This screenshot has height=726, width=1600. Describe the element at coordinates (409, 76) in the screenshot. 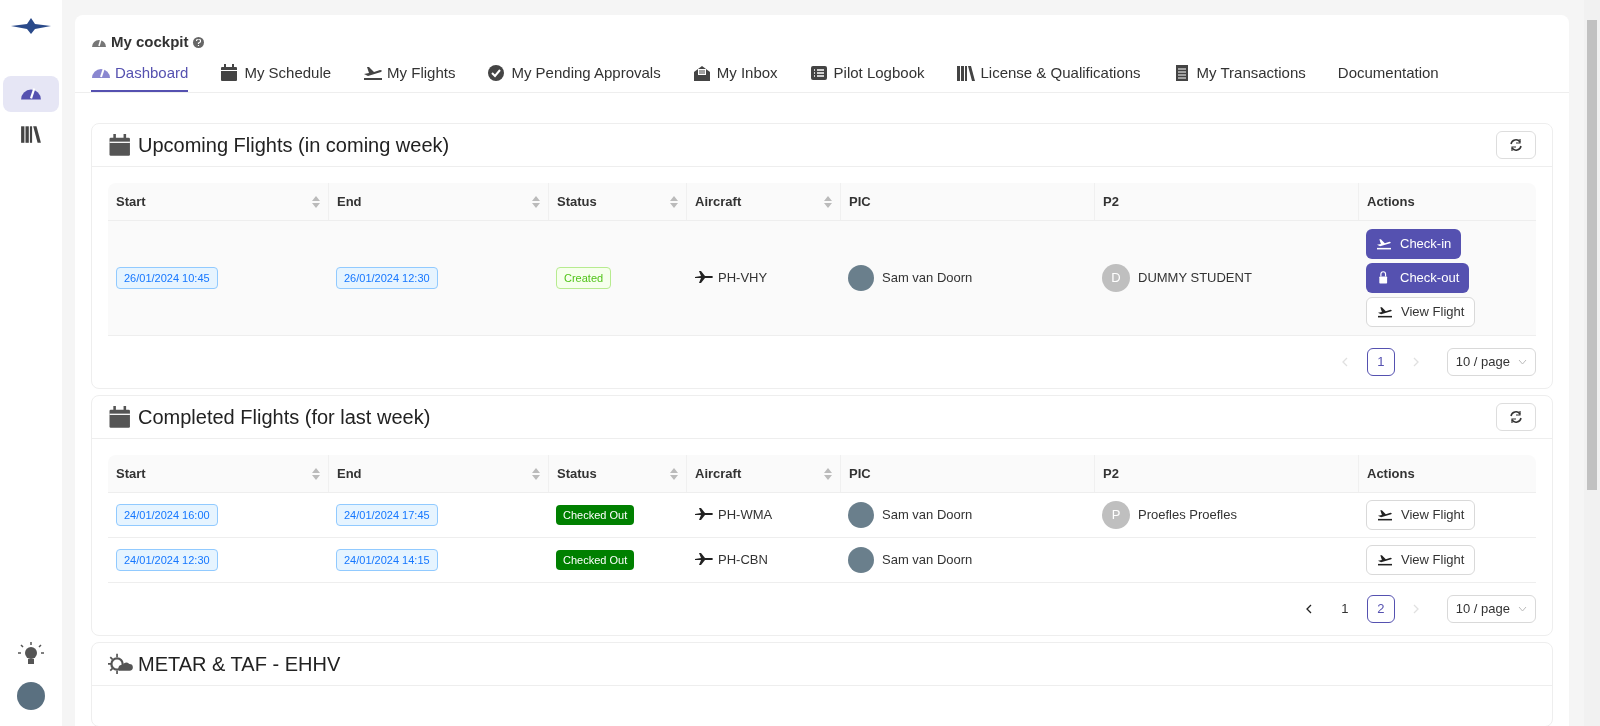

I see `tab: My Flights` at that location.